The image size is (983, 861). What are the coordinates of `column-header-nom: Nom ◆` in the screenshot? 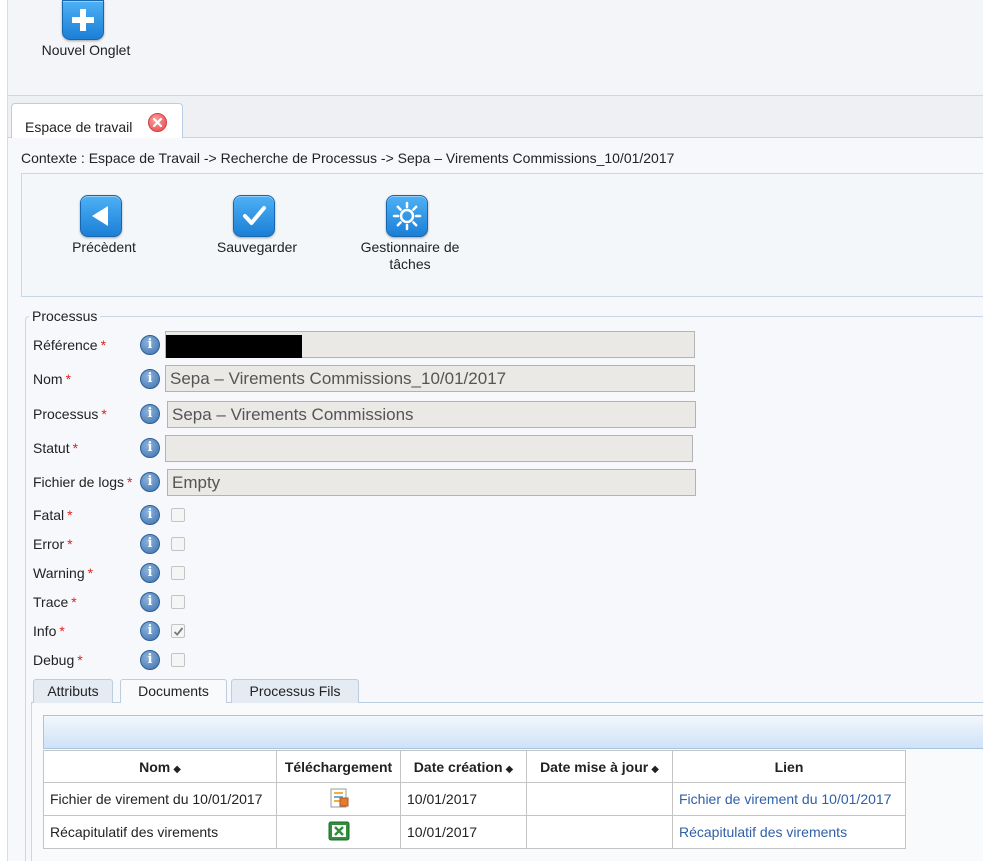 It's located at (160, 766).